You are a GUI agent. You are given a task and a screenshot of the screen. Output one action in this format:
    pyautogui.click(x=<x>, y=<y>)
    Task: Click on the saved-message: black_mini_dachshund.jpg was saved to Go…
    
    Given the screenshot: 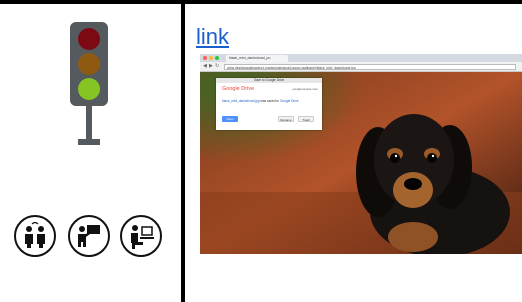 What is the action you would take?
    pyautogui.click(x=260, y=101)
    